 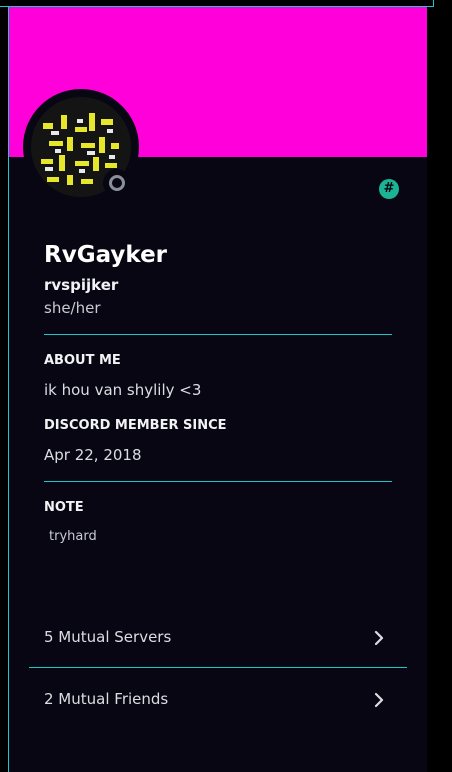 I want to click on username: rvspijker, so click(x=81, y=285).